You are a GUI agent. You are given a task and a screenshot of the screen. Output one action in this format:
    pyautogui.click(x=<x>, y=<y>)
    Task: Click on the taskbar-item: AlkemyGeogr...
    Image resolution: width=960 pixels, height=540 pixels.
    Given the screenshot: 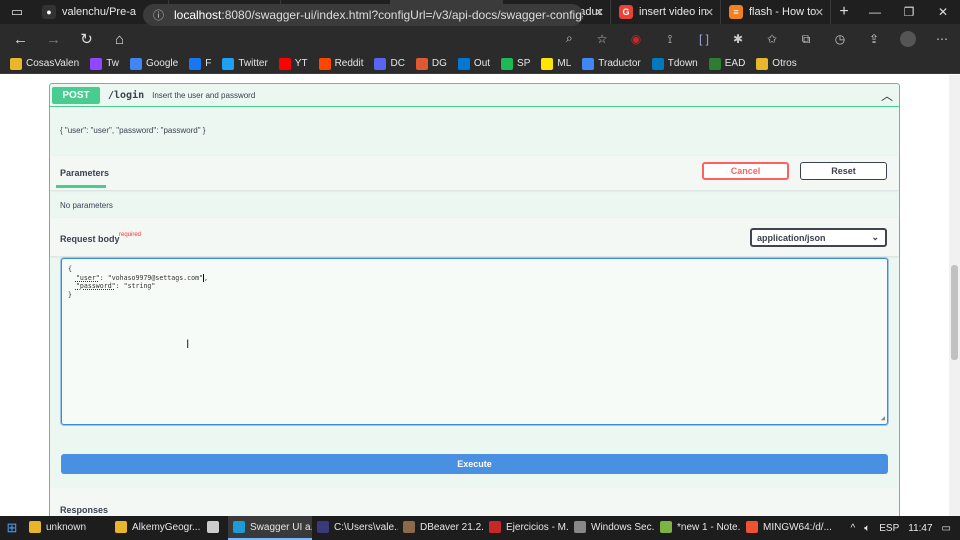 What is the action you would take?
    pyautogui.click(x=156, y=528)
    